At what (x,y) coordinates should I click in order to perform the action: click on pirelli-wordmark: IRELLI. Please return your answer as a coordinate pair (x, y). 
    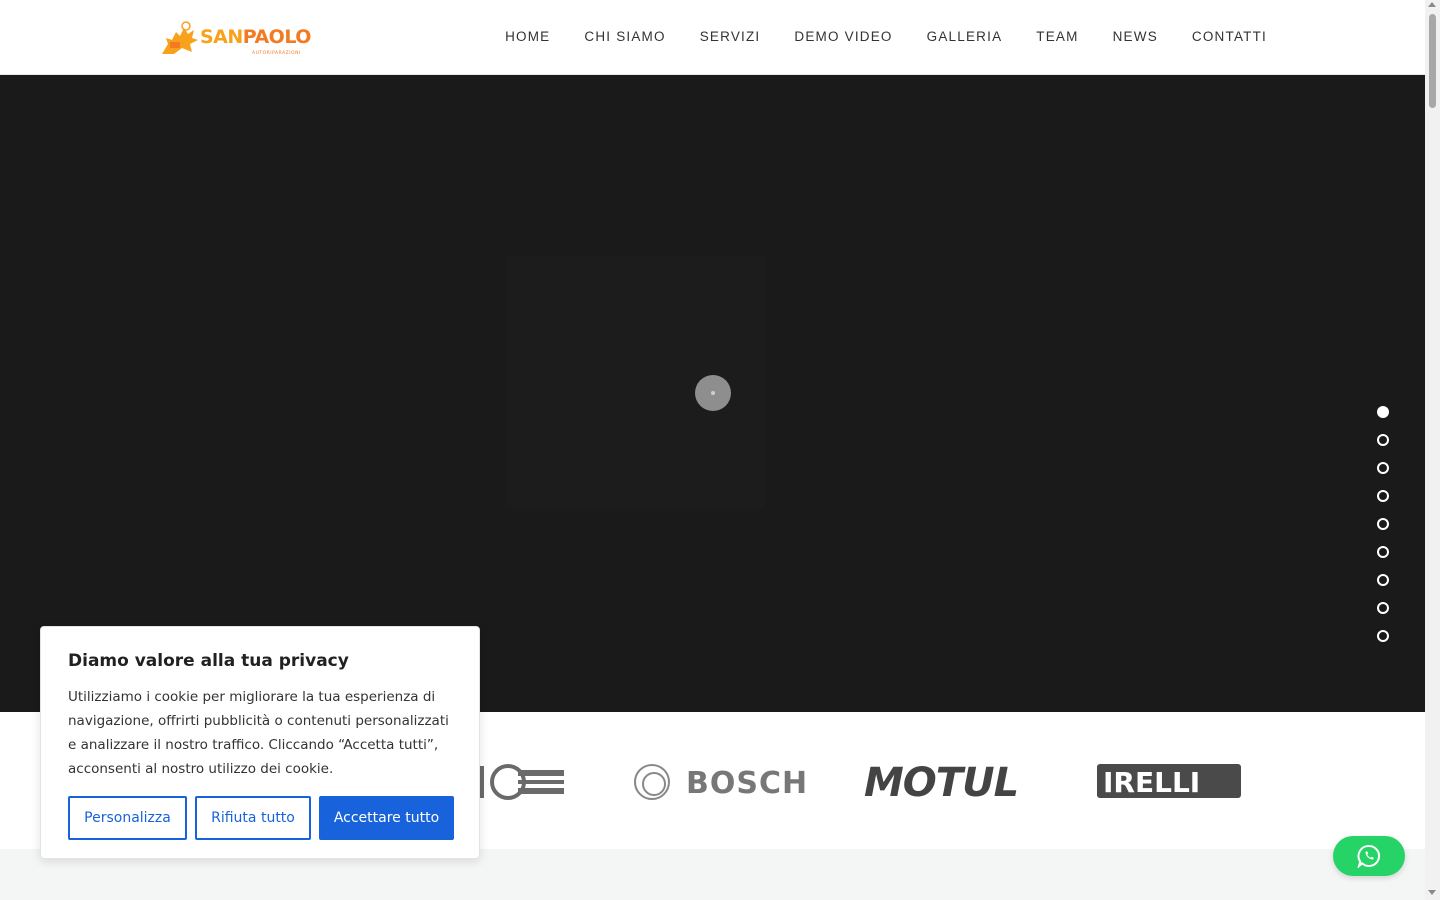
    Looking at the image, I should click on (1152, 782).